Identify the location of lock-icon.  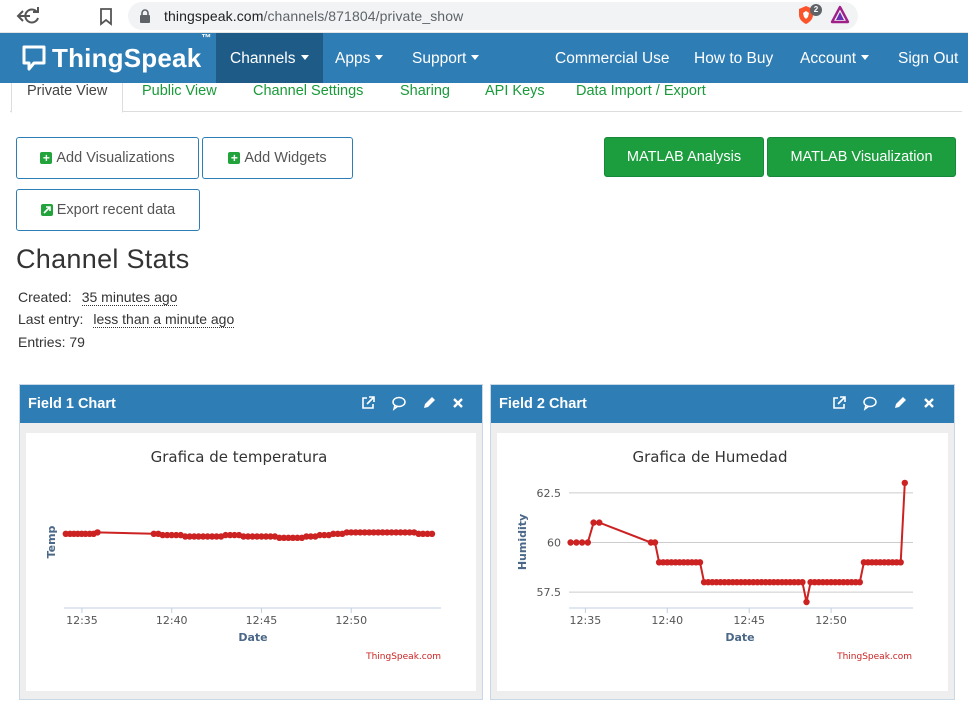
(145, 16).